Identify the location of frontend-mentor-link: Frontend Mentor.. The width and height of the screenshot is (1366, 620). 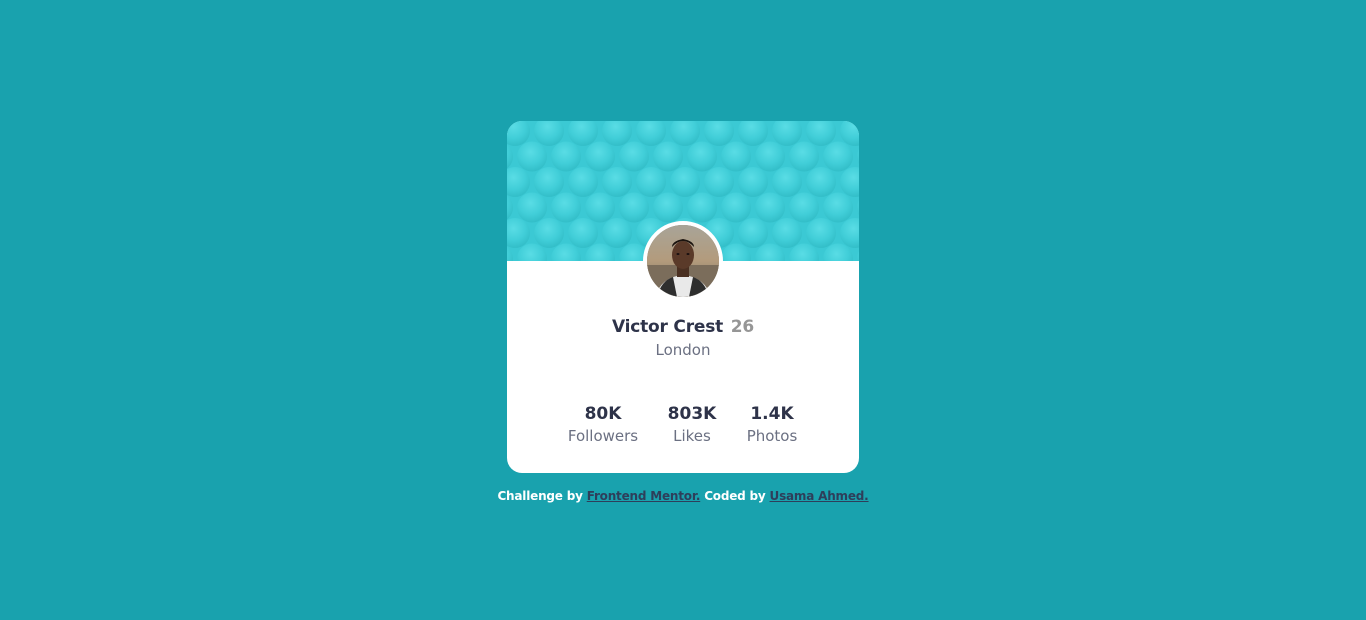
(644, 496).